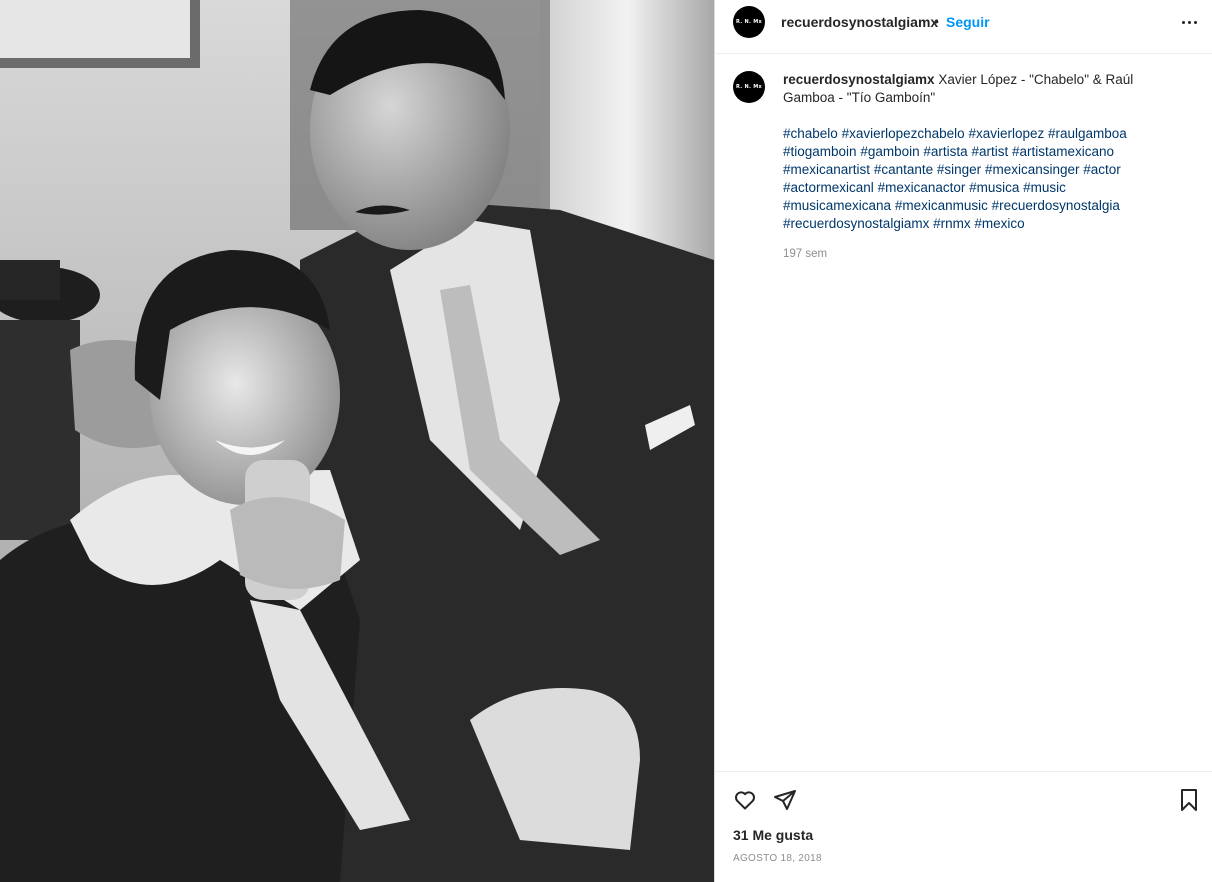  I want to click on bookmark-icon, so click(1189, 800).